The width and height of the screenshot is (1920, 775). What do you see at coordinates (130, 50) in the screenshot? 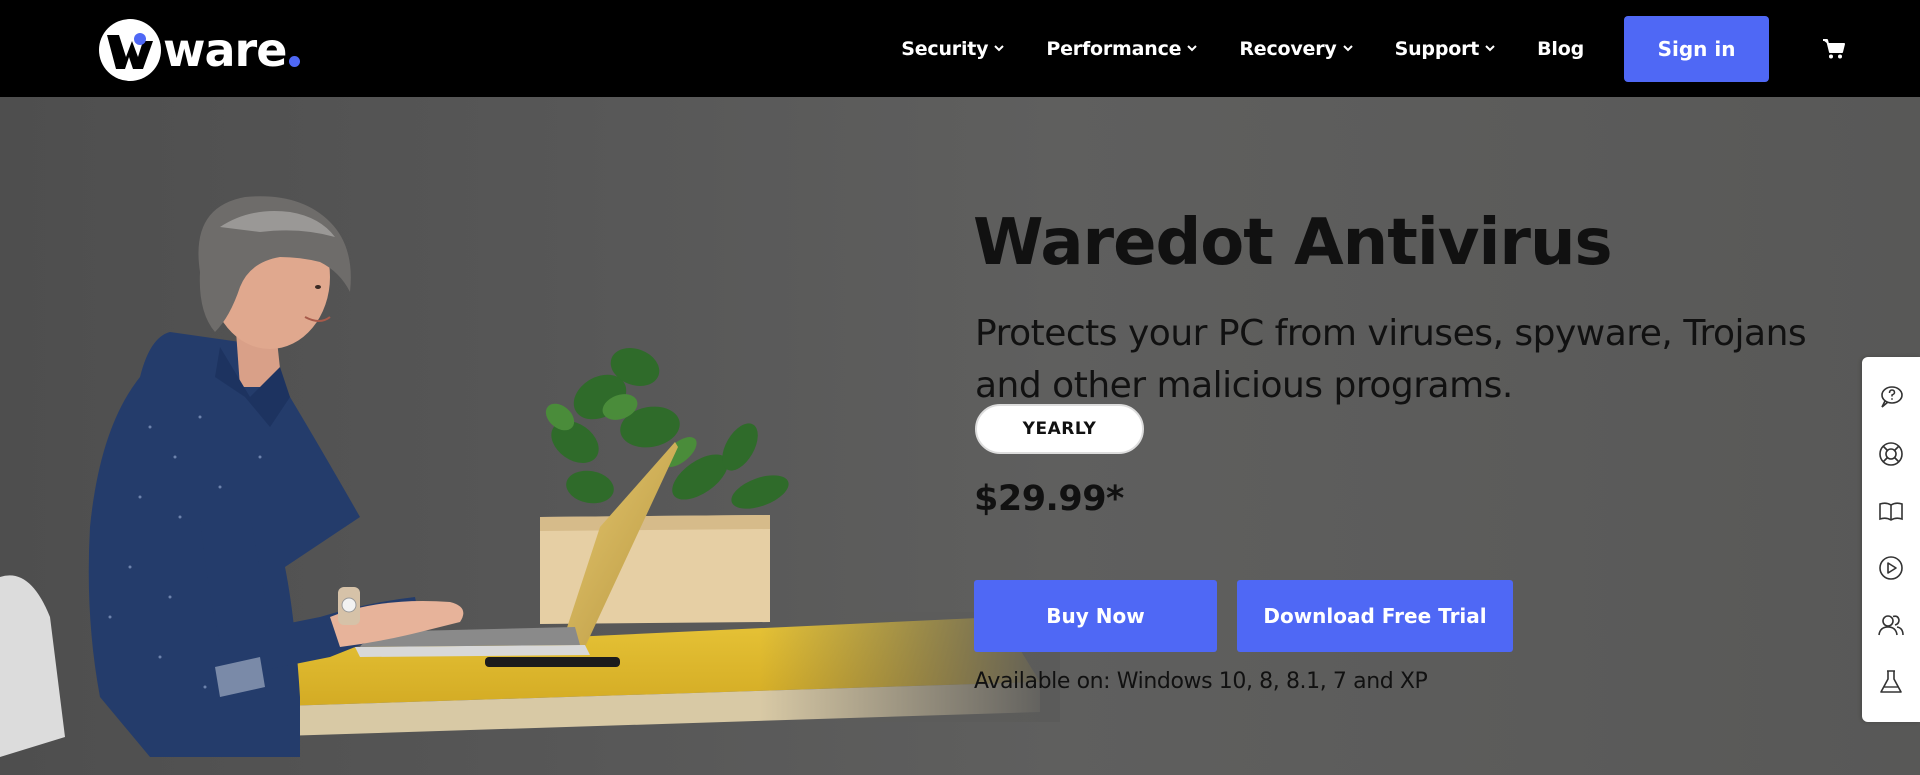
I see `logo-w-icon` at bounding box center [130, 50].